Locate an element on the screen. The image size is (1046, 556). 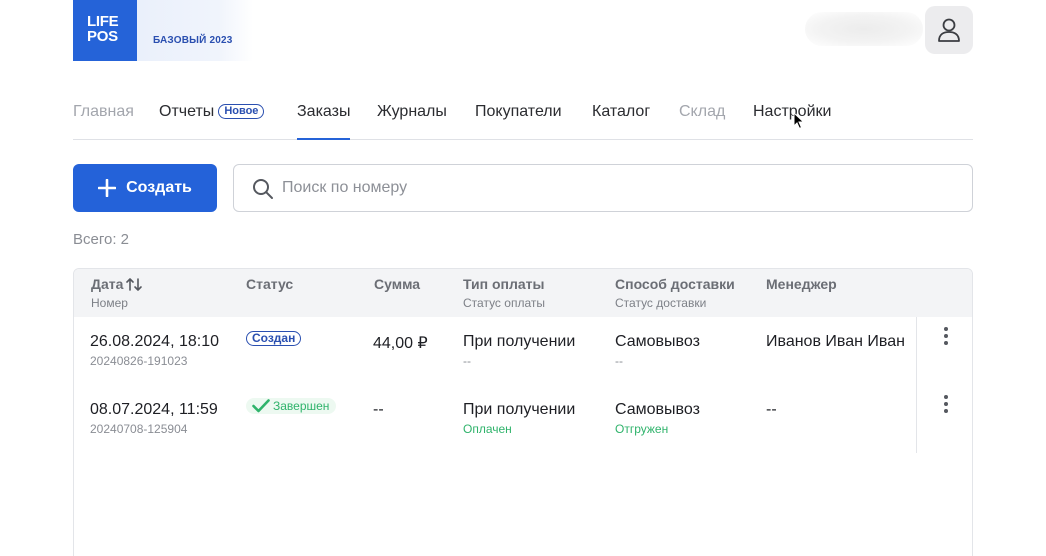
order-sum: 44,00 ₽ is located at coordinates (400, 343).